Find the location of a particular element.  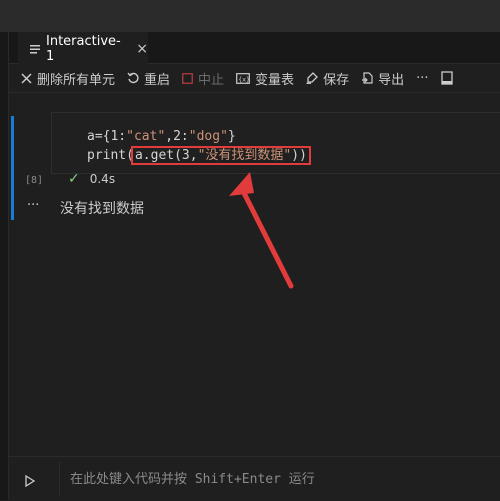

highlight-box: a.get(3,"没有找到数据")) is located at coordinates (220, 155).